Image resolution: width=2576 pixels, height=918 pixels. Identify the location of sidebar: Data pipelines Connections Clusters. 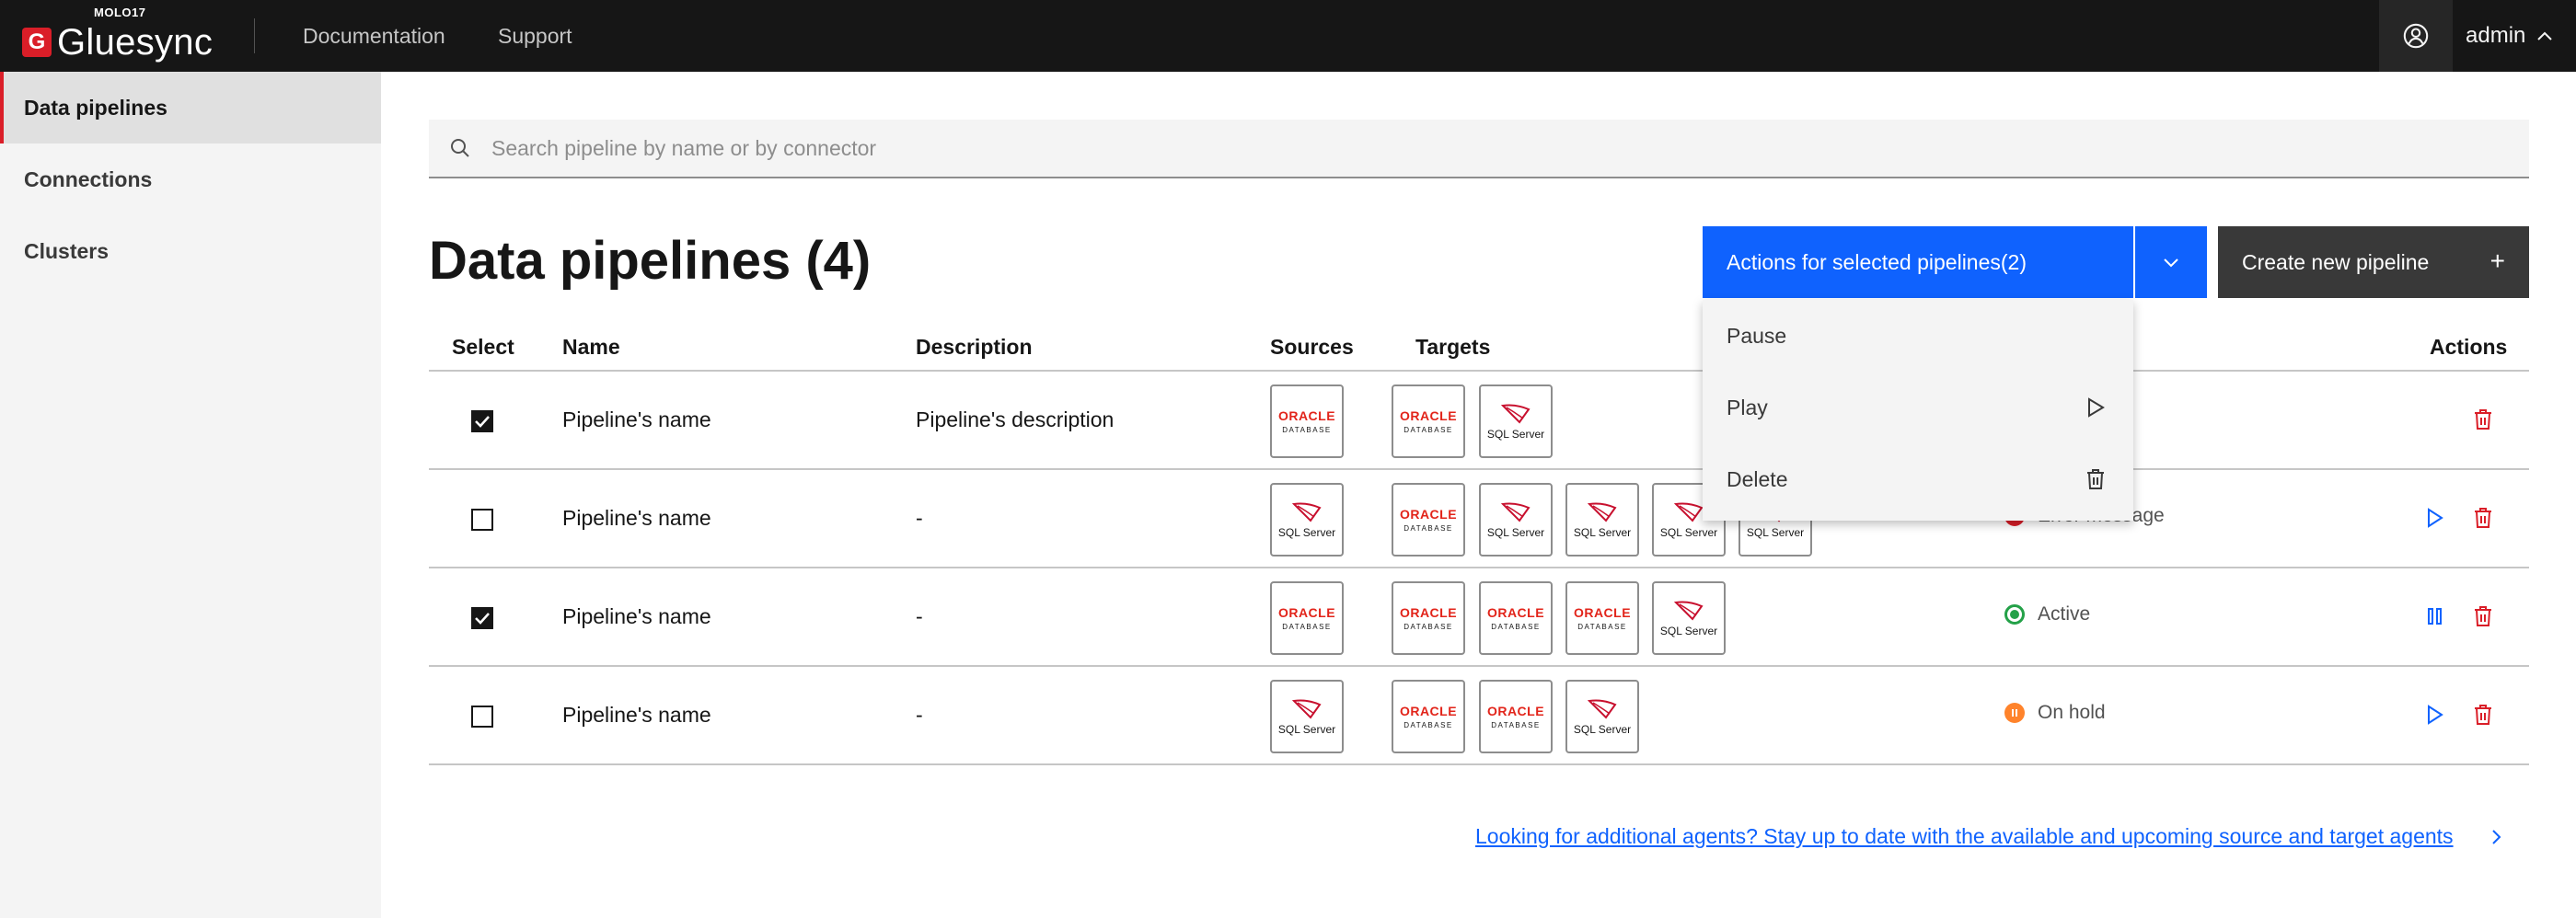
(191, 495).